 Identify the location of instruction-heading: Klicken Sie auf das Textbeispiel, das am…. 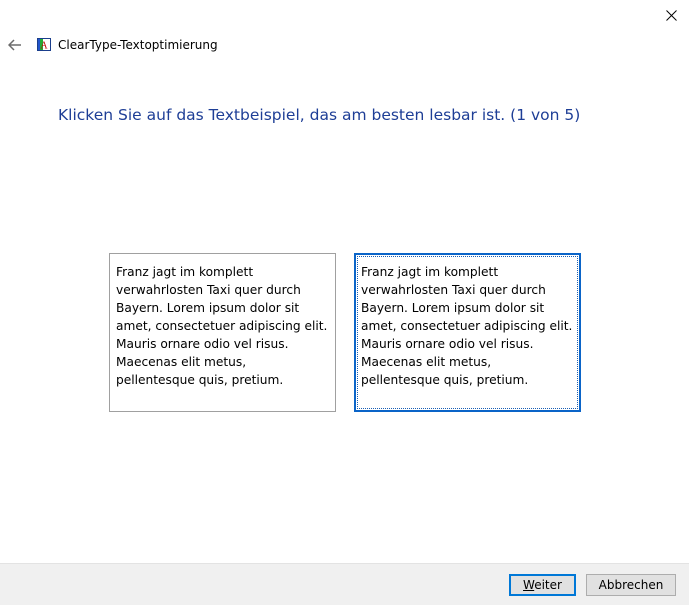
(319, 115).